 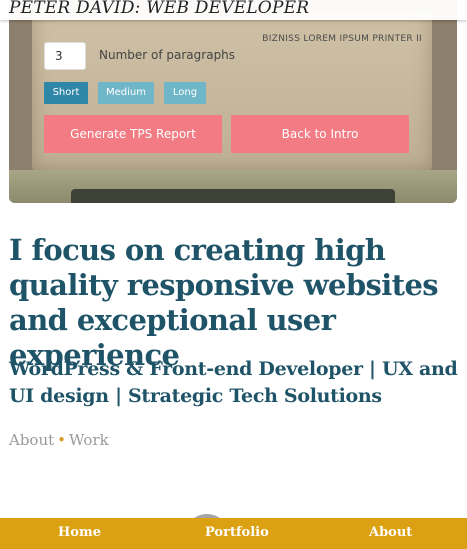 What do you see at coordinates (167, 55) in the screenshot?
I see `paragraphs-label: Number of paragraphs` at bounding box center [167, 55].